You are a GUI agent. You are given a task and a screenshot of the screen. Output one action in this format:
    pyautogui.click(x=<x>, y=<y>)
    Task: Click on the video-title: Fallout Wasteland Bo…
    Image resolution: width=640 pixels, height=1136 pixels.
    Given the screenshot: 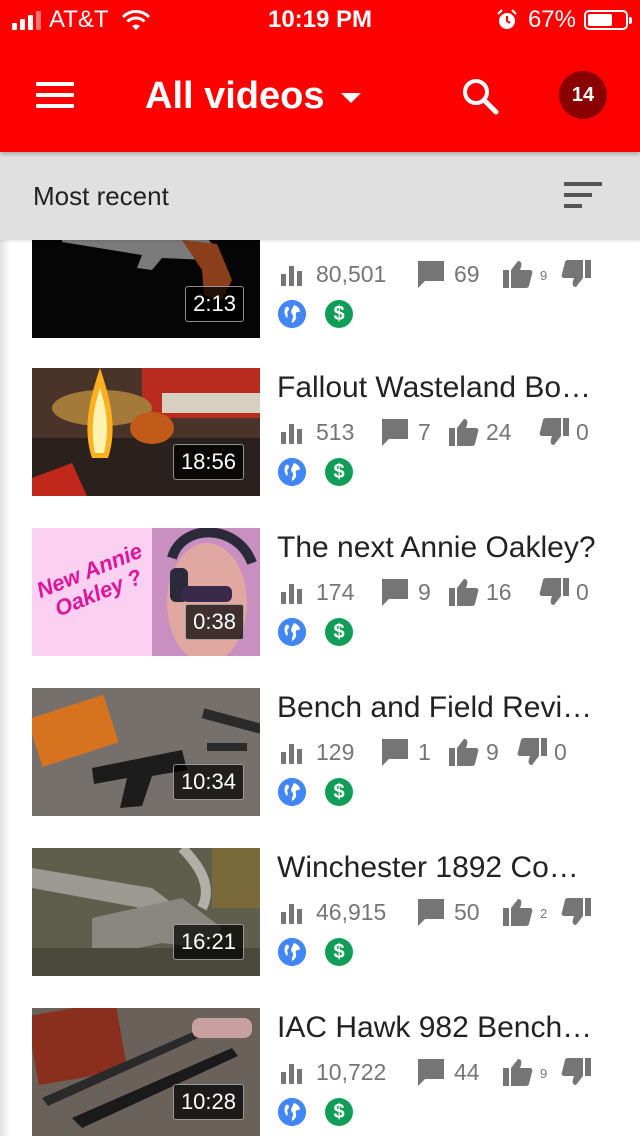 What is the action you would take?
    pyautogui.click(x=442, y=388)
    